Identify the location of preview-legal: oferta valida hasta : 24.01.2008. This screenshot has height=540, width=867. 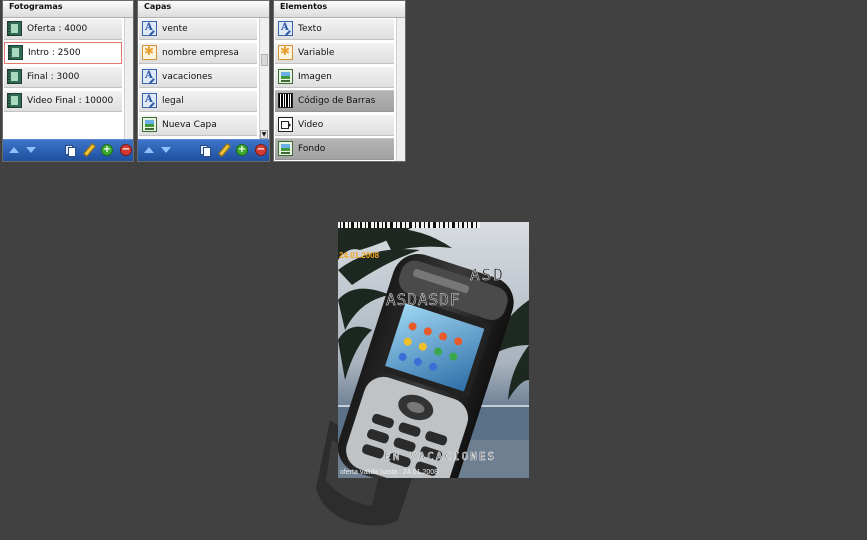
(389, 472).